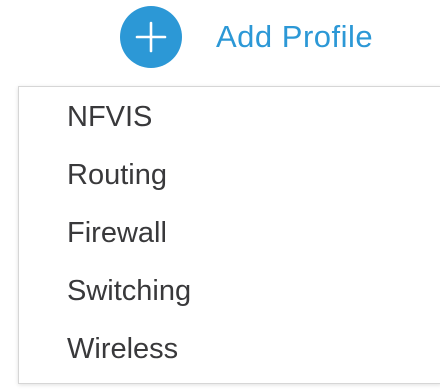 The image size is (440, 390). What do you see at coordinates (117, 175) in the screenshot?
I see `menu-item-routing: Routing` at bounding box center [117, 175].